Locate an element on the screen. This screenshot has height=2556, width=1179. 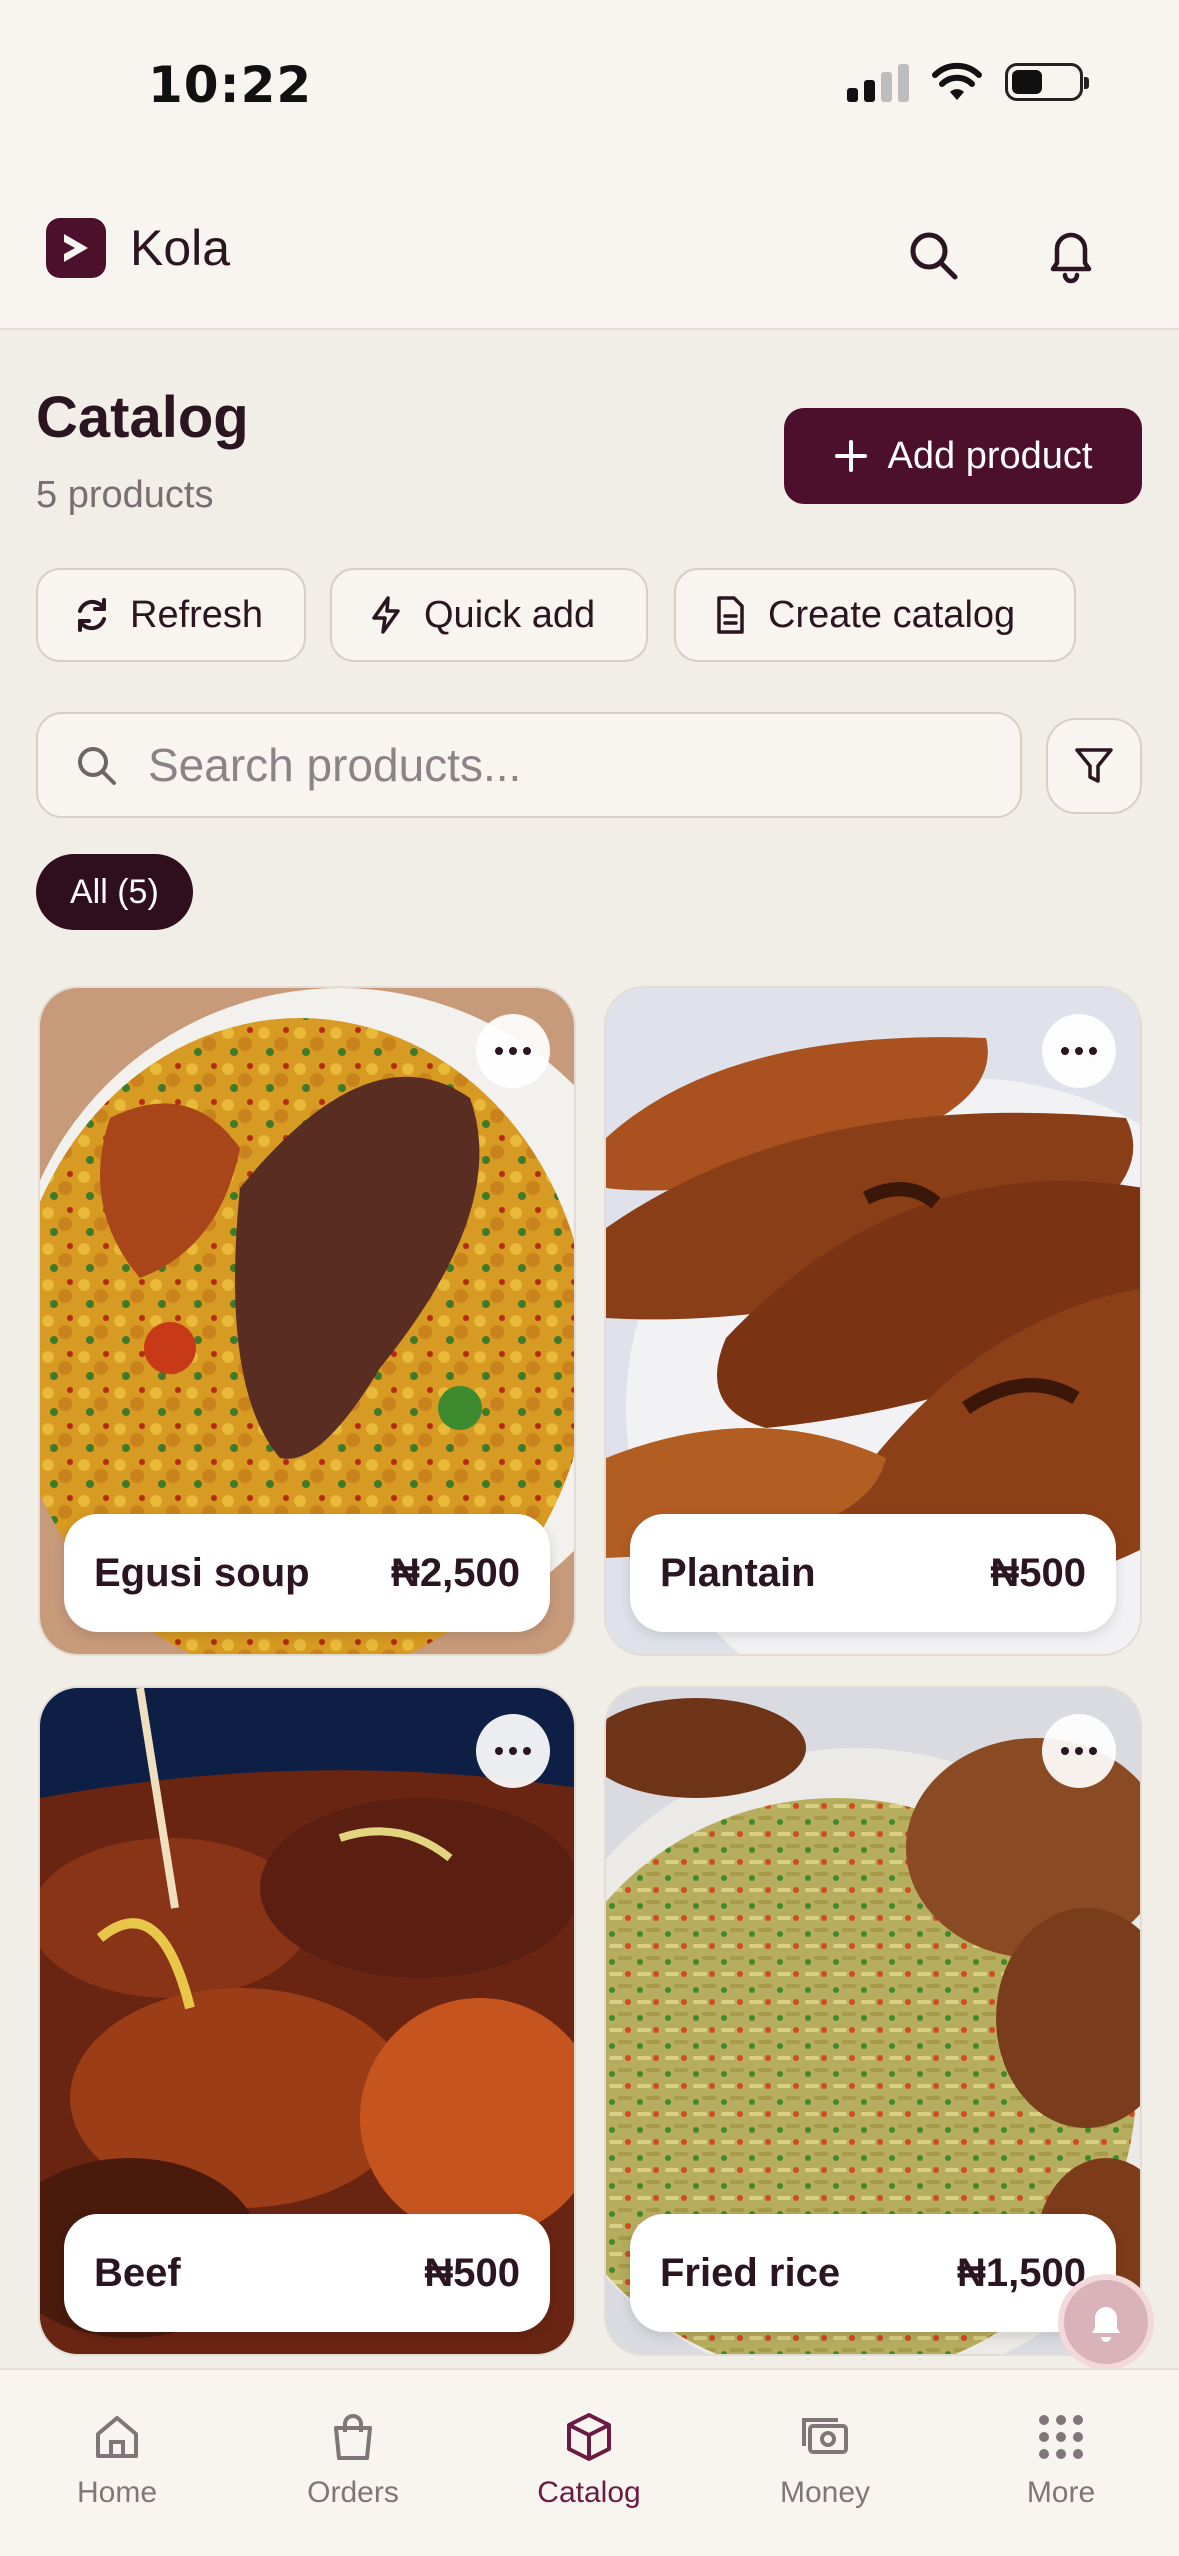
nav-more-label: More is located at coordinates (1061, 2492).